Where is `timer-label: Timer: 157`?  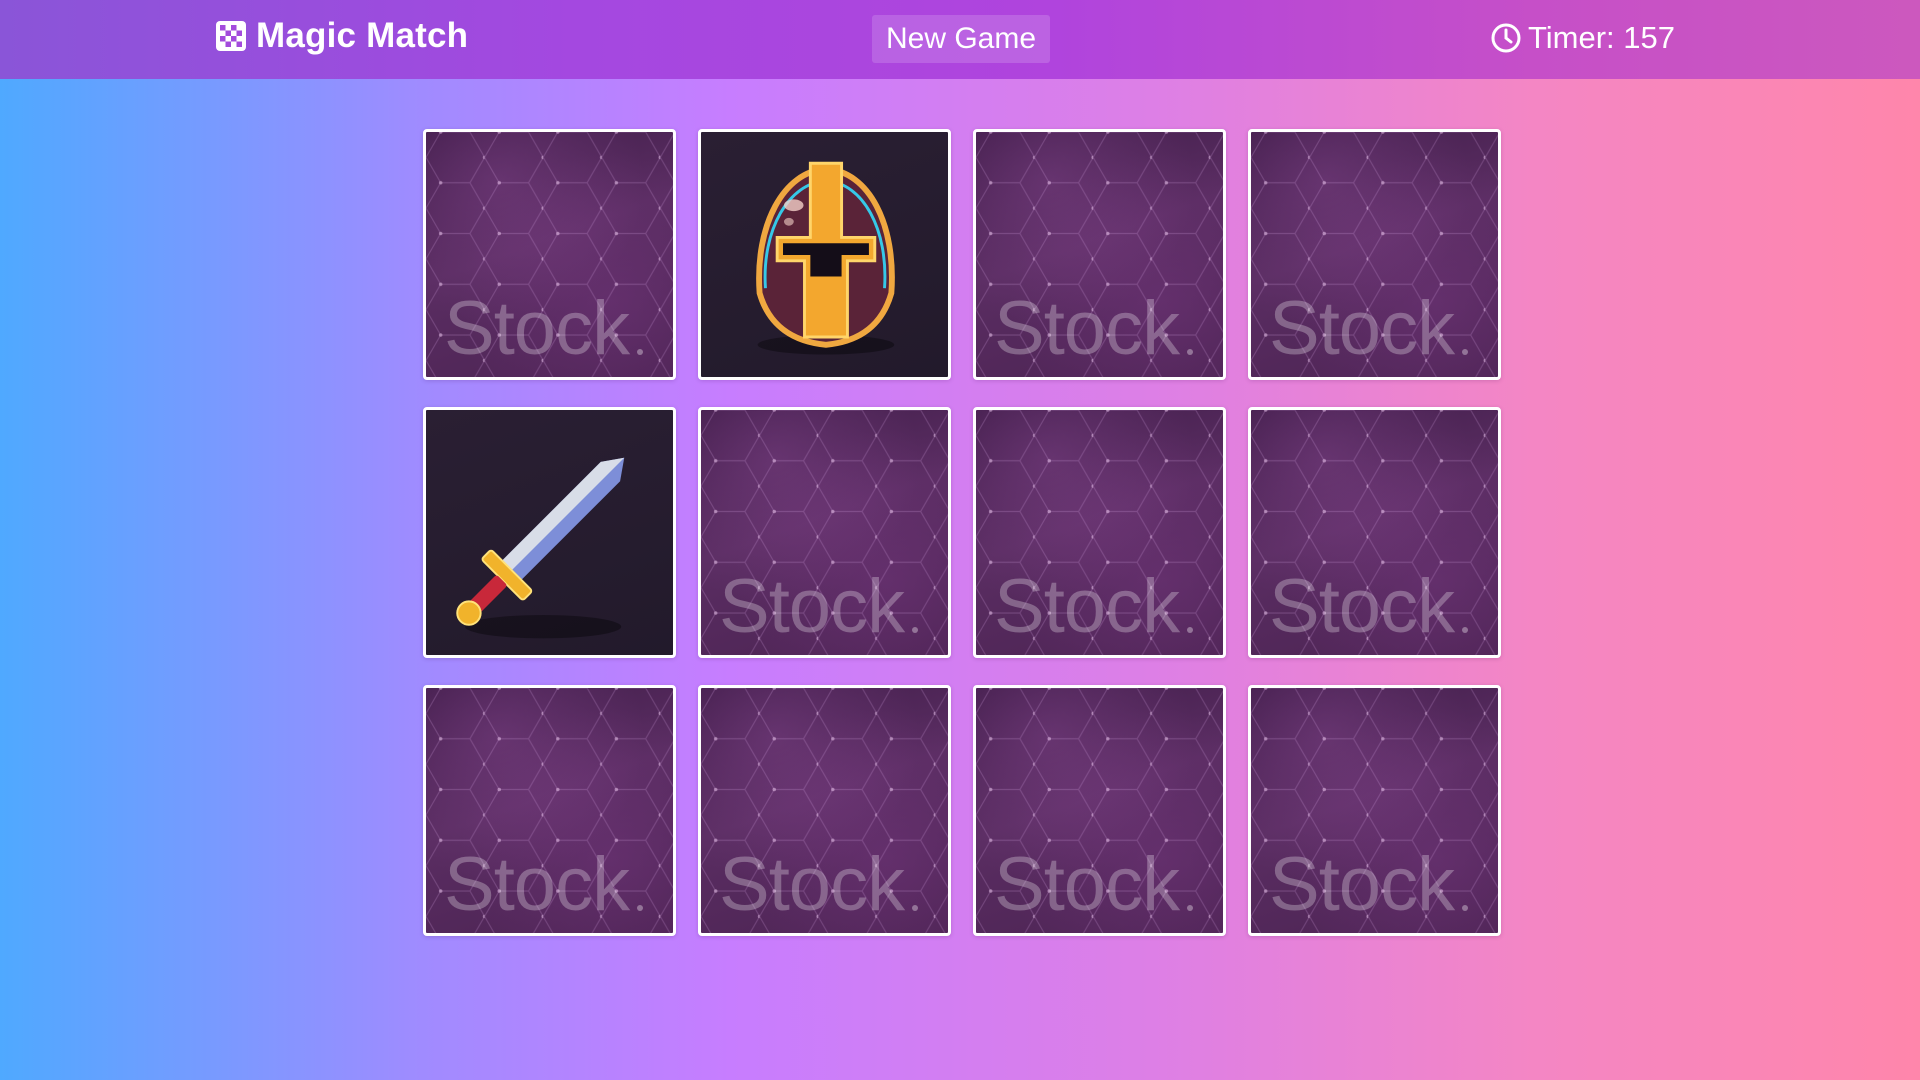
timer-label: Timer: 157 is located at coordinates (1602, 37).